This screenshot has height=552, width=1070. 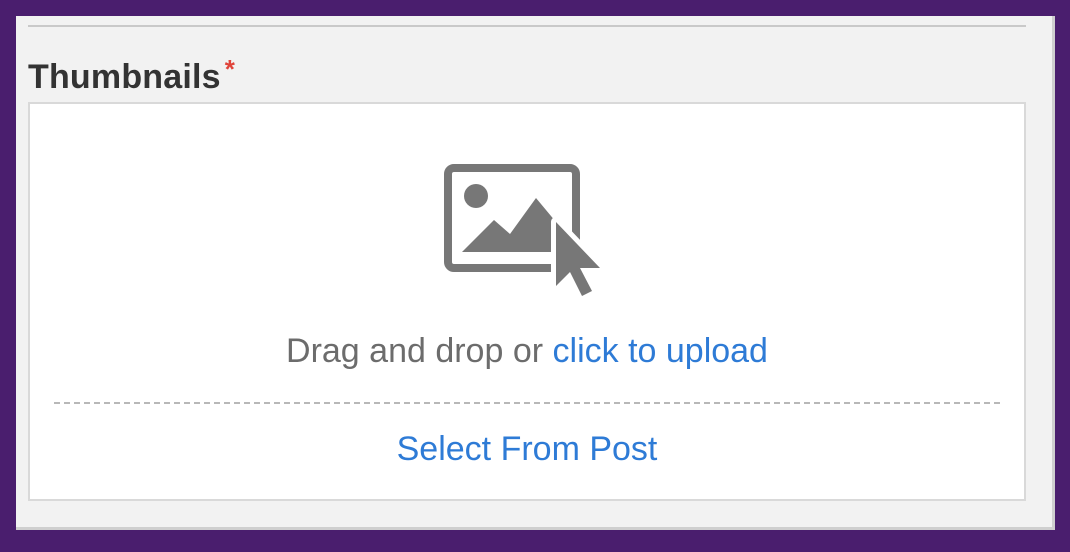 I want to click on drop-instructions: Drag and drop or click to upload, so click(x=527, y=351).